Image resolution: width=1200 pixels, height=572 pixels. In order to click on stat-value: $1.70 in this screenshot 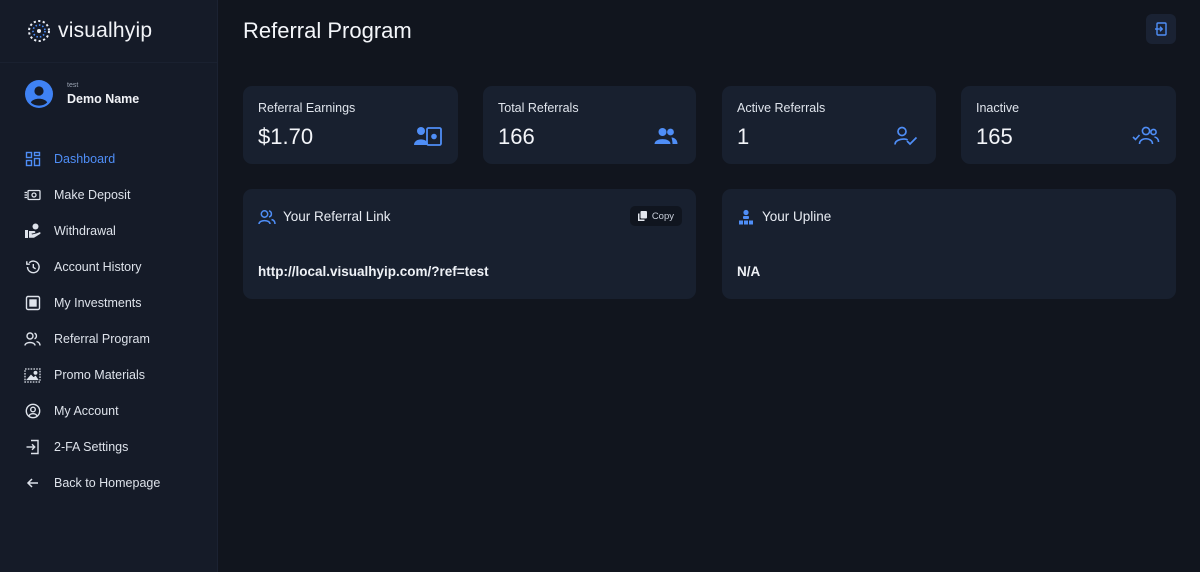, I will do `click(286, 136)`.